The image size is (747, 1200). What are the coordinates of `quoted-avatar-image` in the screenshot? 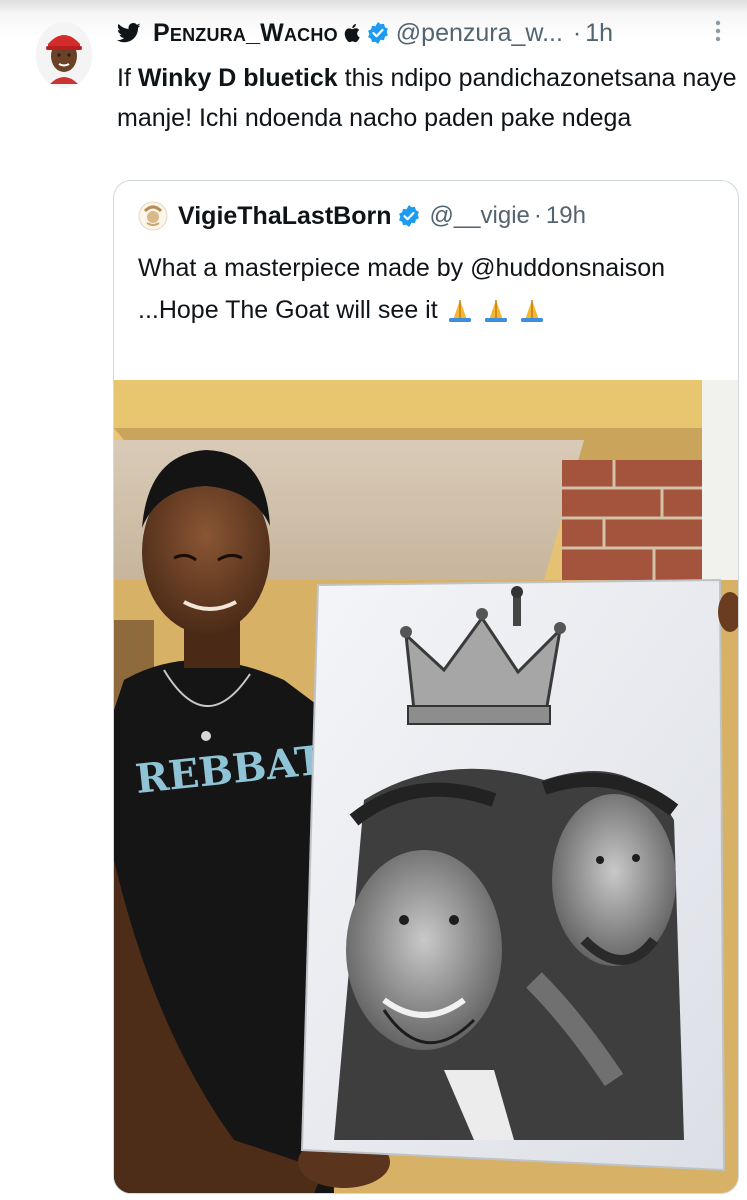 It's located at (153, 216).